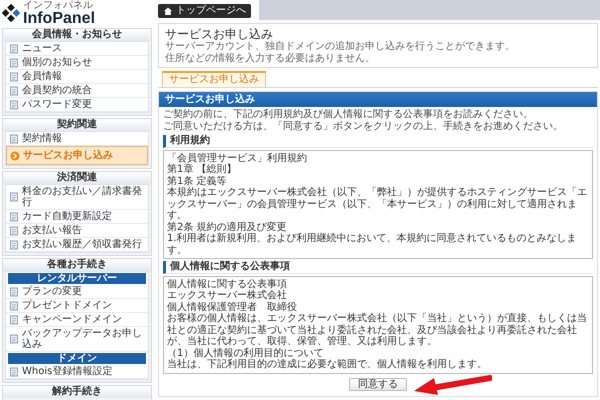 The height and width of the screenshot is (400, 600). Describe the element at coordinates (58, 5) in the screenshot. I see `logo-kana: インフォパネル` at that location.